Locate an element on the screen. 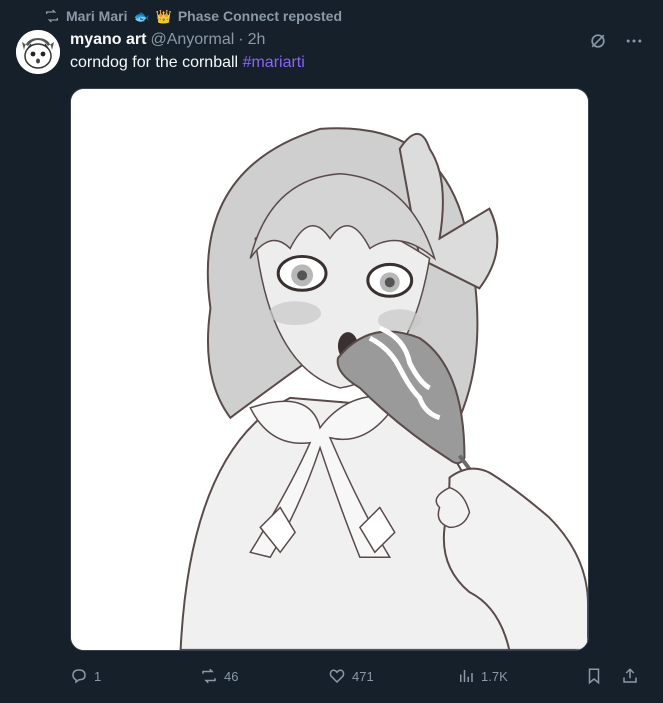 The image size is (663, 703). tweet-header: myano art @Anyormal · 2h is located at coordinates (167, 40).